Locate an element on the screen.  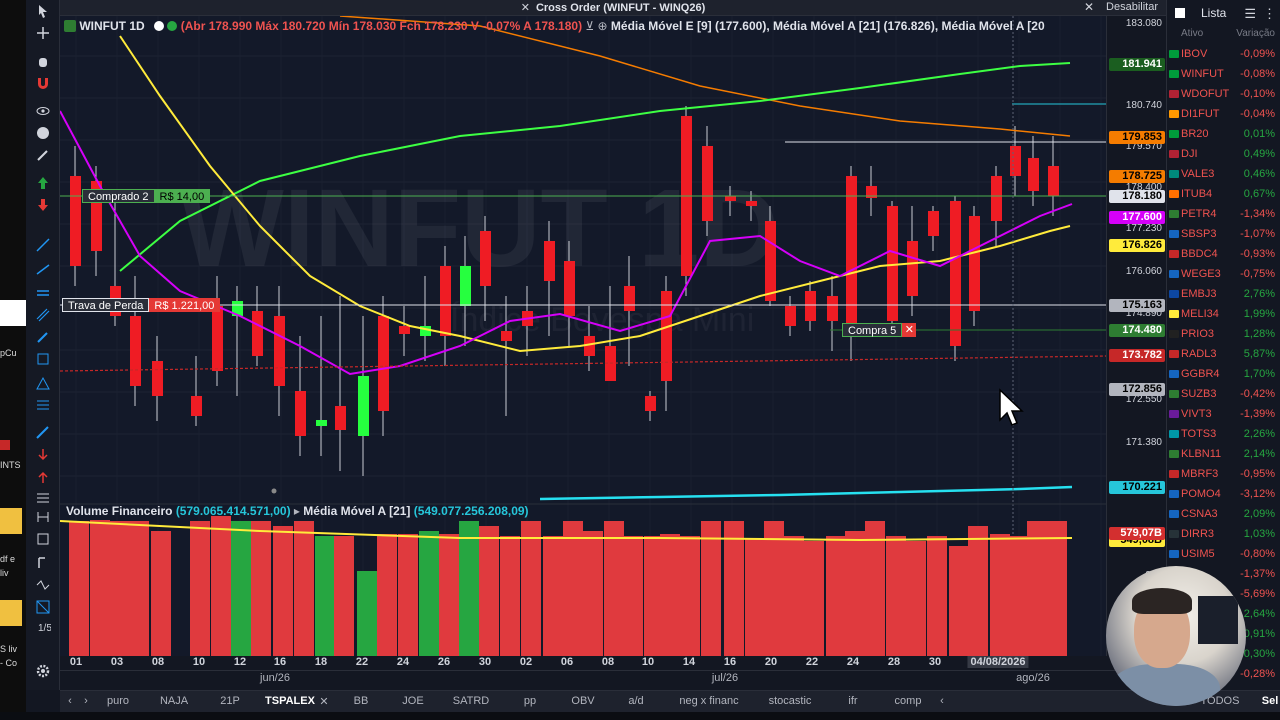
watchlist-row: GGBR4 1,70% is located at coordinates (1223, 374).